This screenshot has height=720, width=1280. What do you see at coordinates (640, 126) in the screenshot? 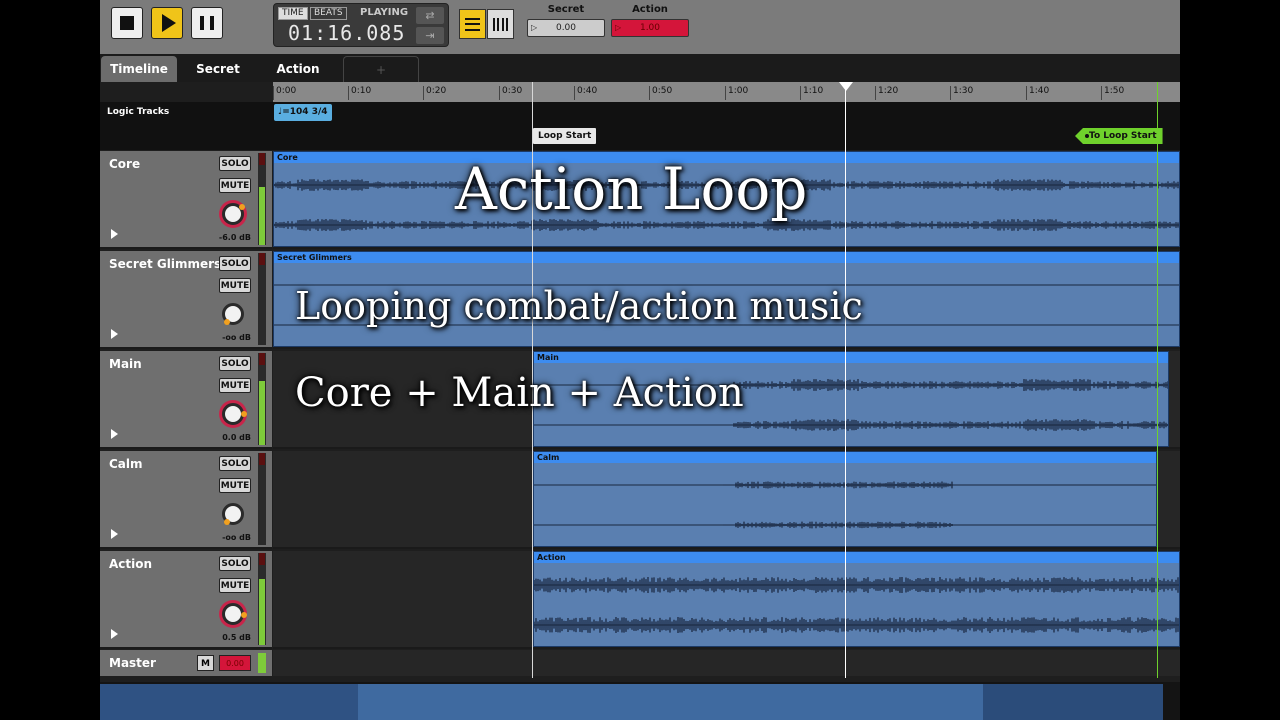
I see `logic-tracks-row` at bounding box center [640, 126].